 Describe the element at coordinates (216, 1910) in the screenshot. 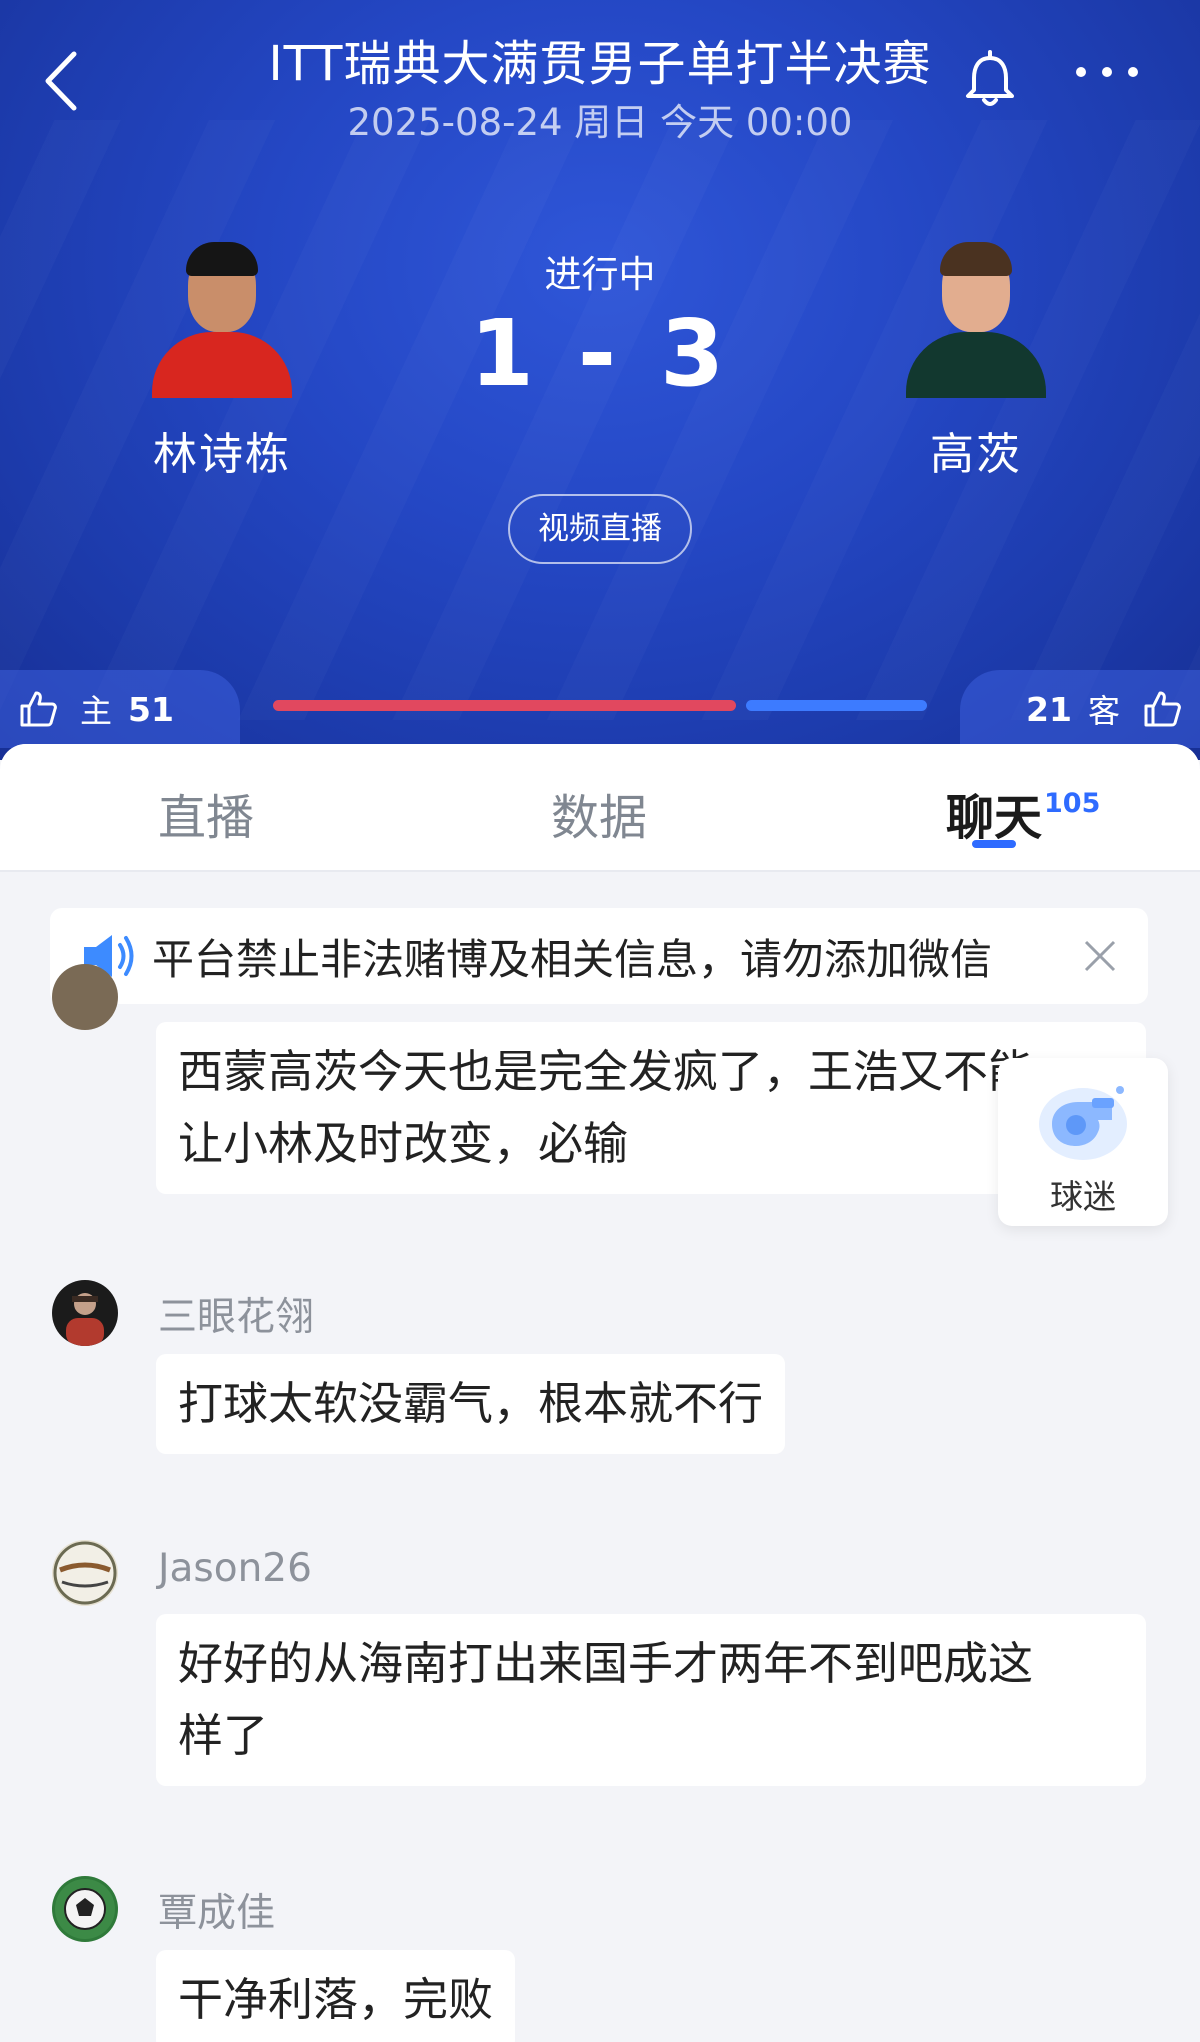

I see `username: 覃成佳` at that location.